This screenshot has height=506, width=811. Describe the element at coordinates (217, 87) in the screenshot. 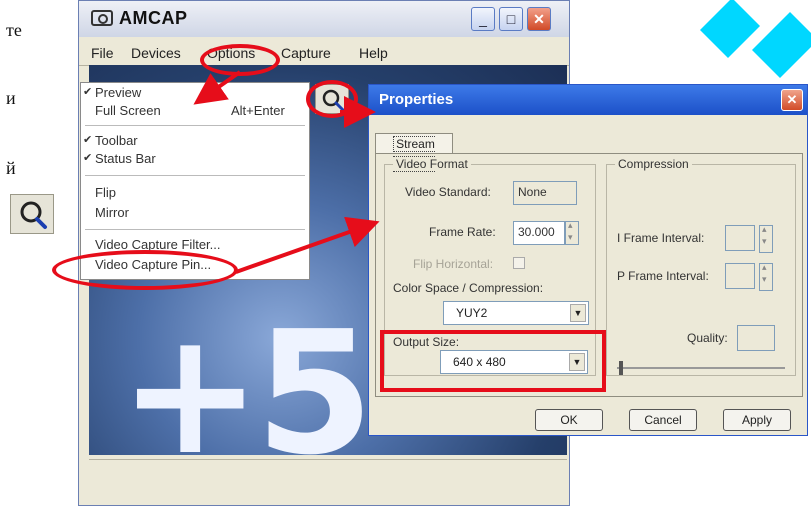

I see `arrow-options-to-preview` at that location.